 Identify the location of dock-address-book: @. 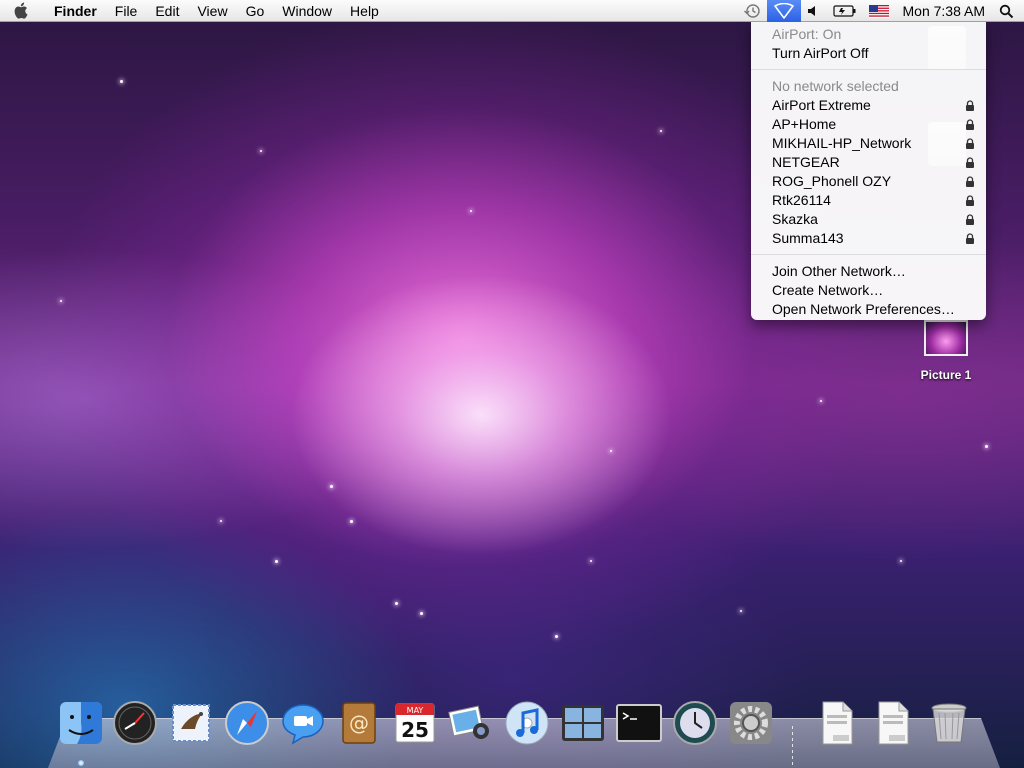
(359, 723).